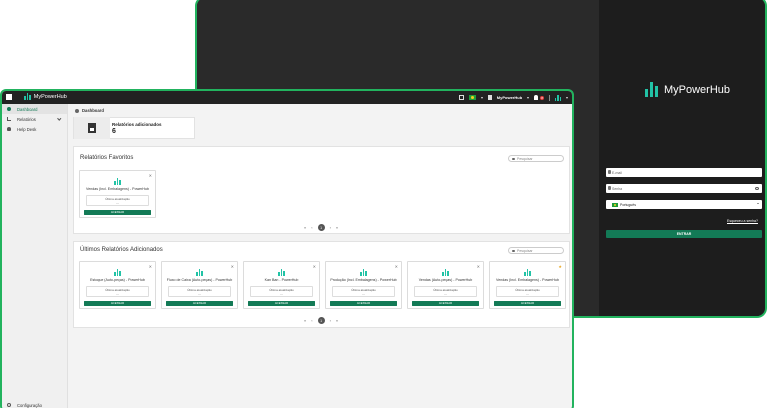 The image size is (768, 408). What do you see at coordinates (137, 124) in the screenshot?
I see `kpi-title: Relatórios adicionados` at bounding box center [137, 124].